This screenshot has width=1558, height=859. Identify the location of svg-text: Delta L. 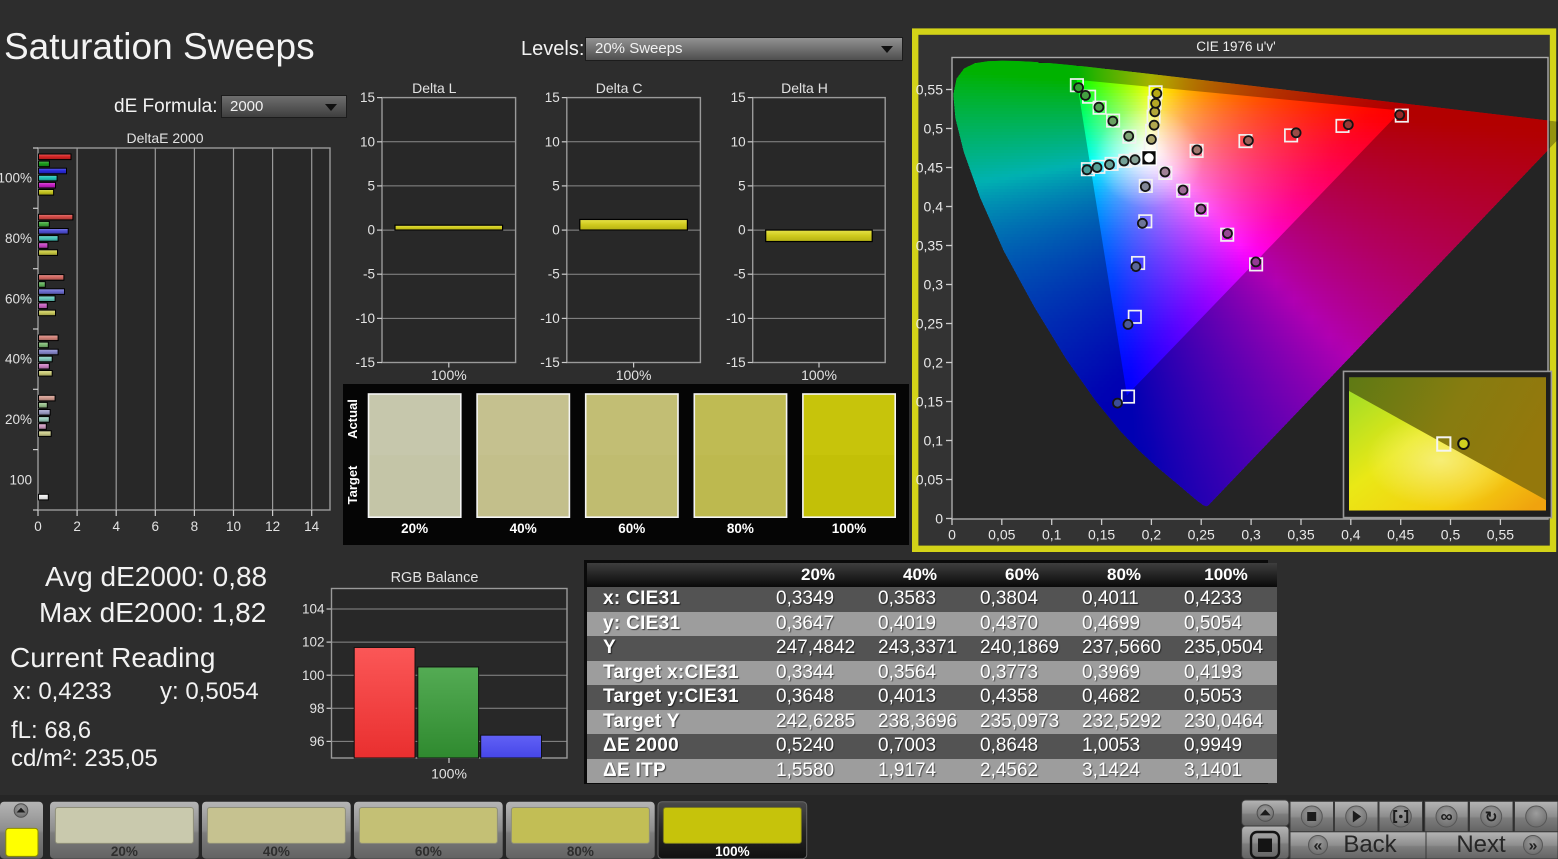
(434, 88).